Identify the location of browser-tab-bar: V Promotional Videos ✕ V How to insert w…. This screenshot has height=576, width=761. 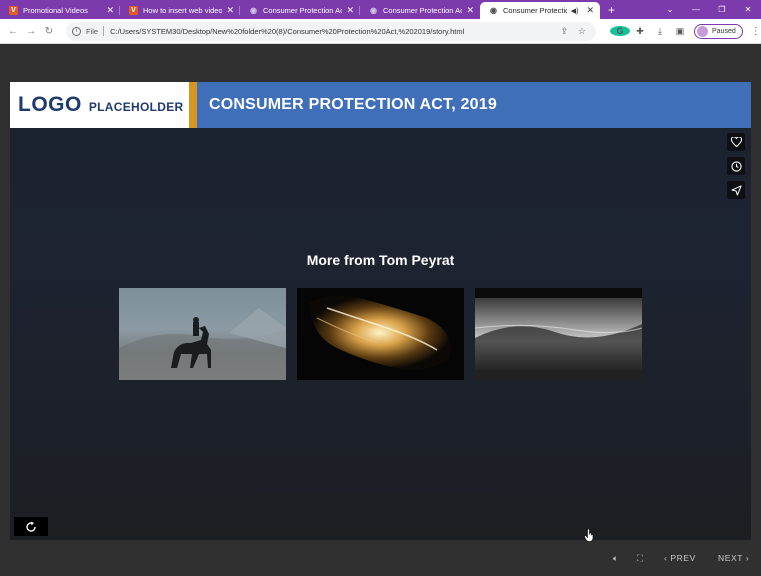
(380, 9).